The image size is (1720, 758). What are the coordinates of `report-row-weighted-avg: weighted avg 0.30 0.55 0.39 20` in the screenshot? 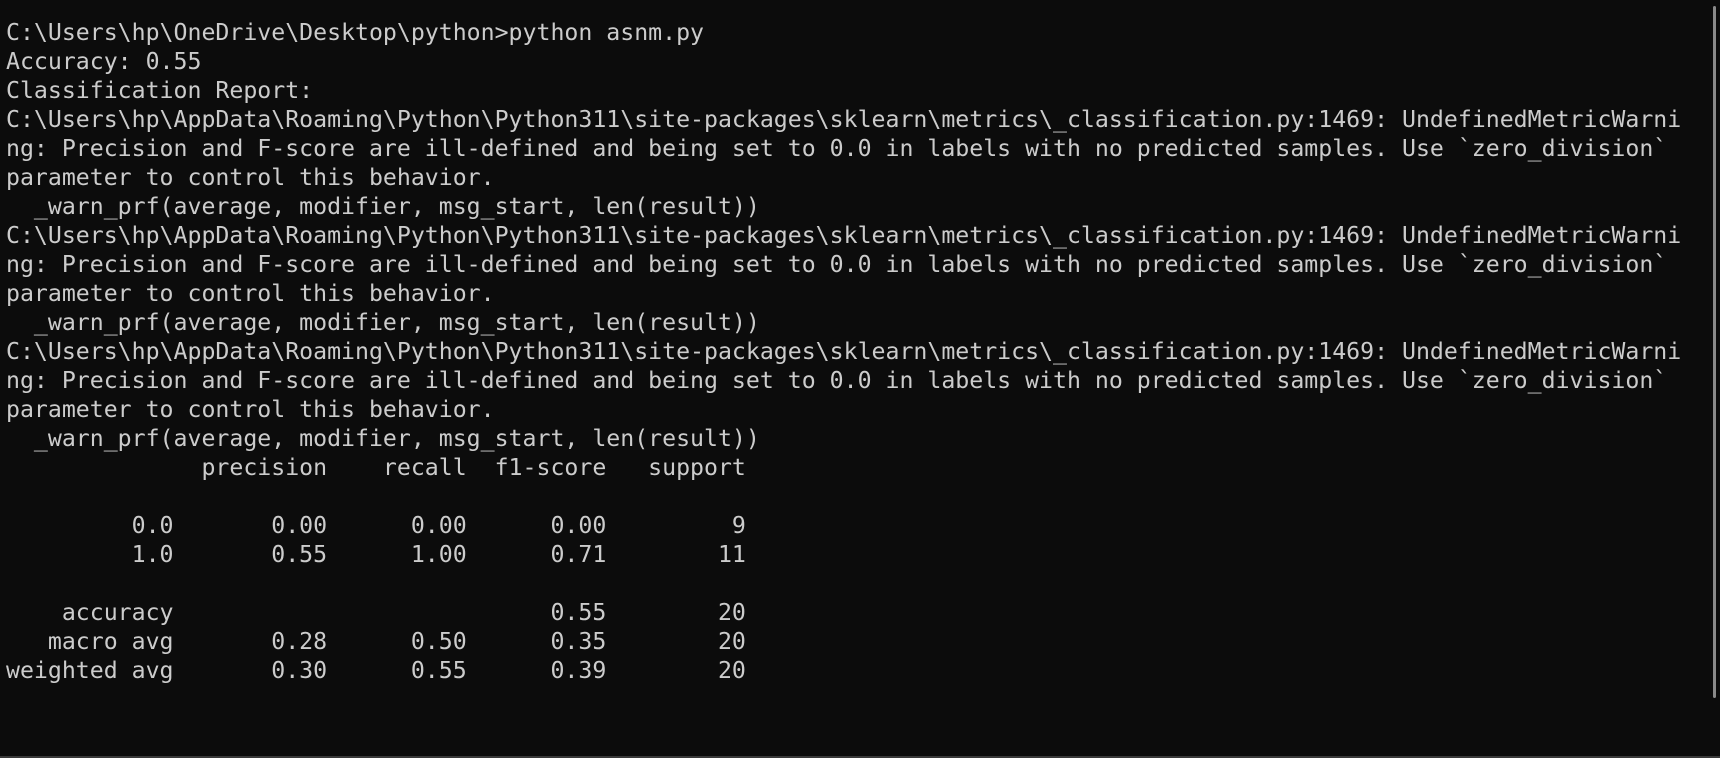 It's located at (376, 670).